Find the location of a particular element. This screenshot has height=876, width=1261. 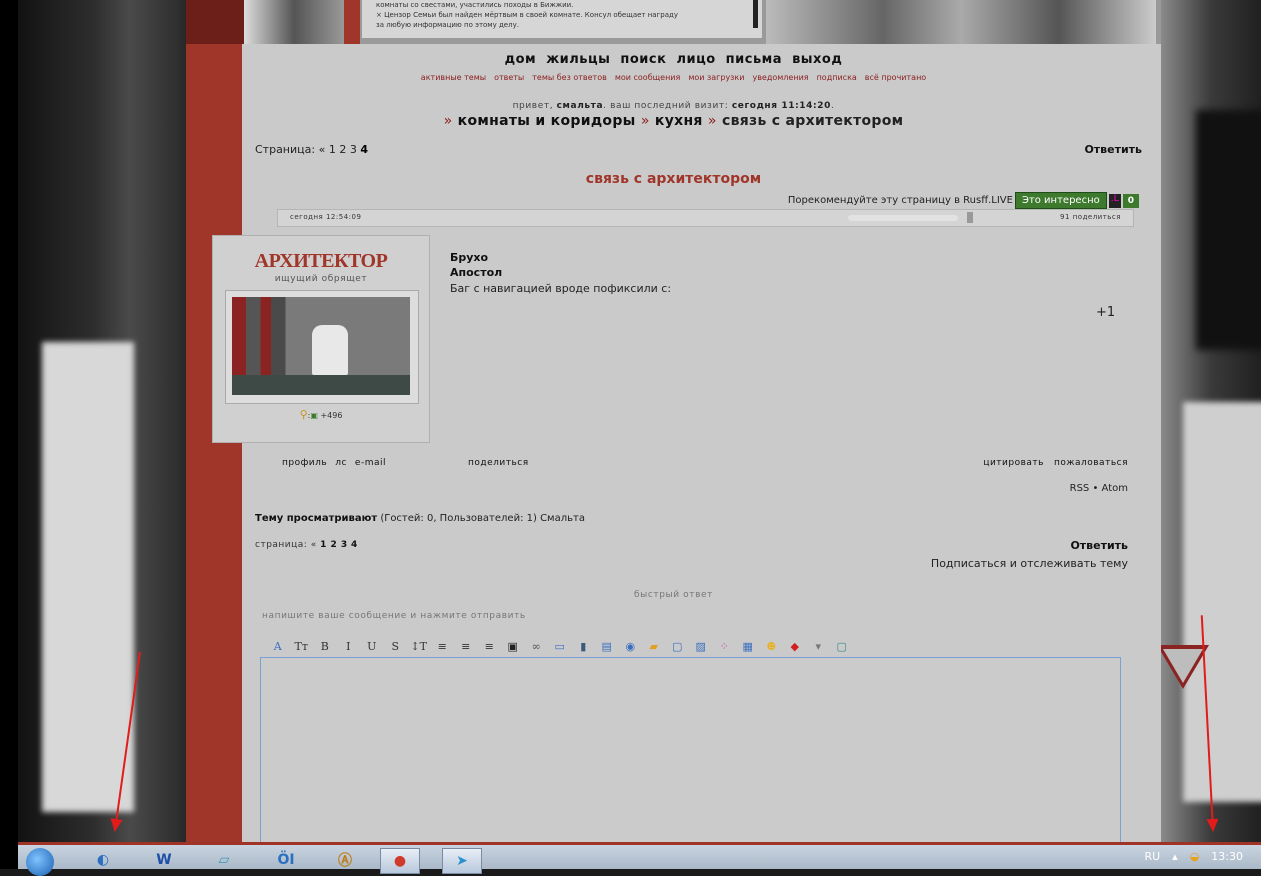

subnav-my-posts: мои сообщения is located at coordinates (648, 77).